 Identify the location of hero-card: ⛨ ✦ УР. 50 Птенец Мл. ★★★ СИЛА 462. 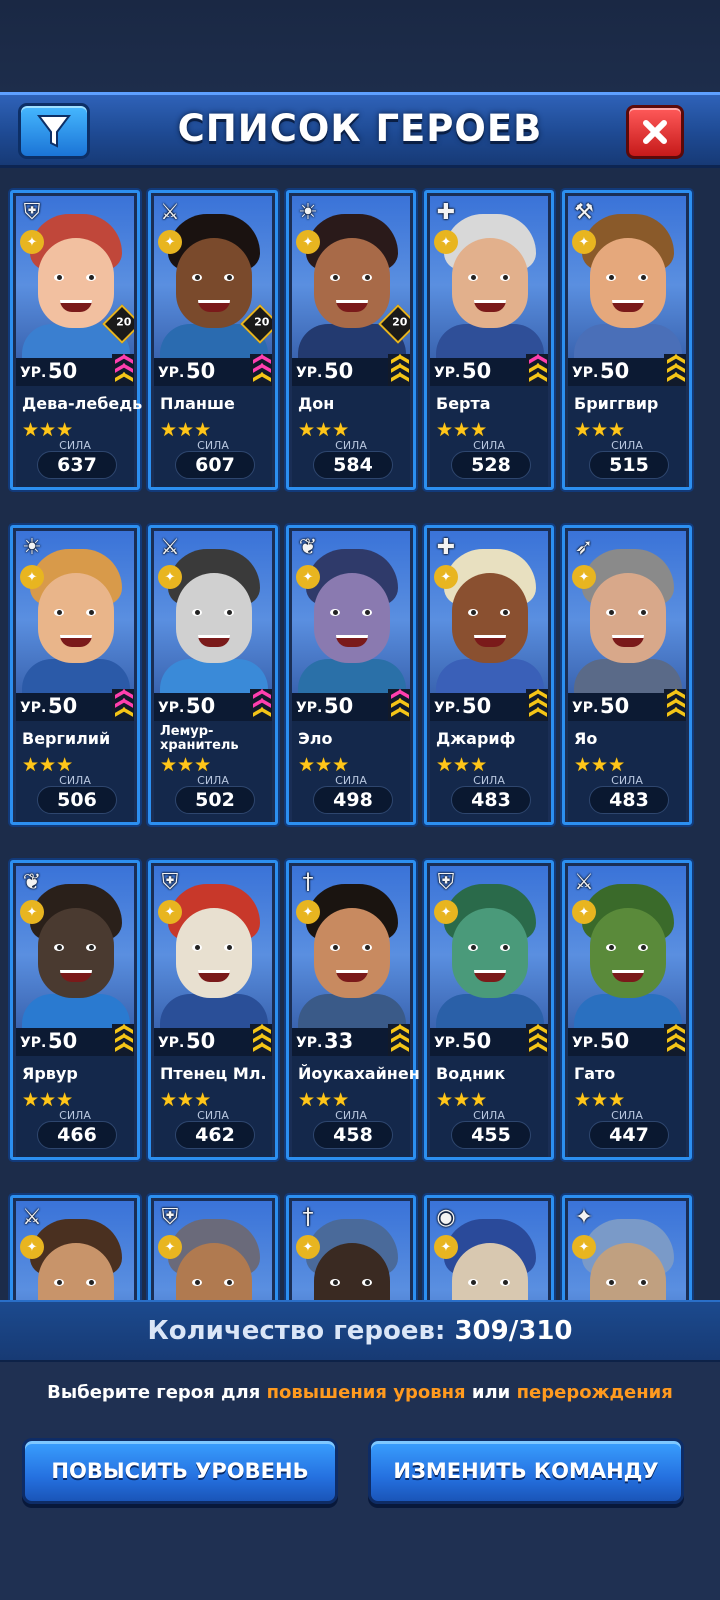
(213, 1010).